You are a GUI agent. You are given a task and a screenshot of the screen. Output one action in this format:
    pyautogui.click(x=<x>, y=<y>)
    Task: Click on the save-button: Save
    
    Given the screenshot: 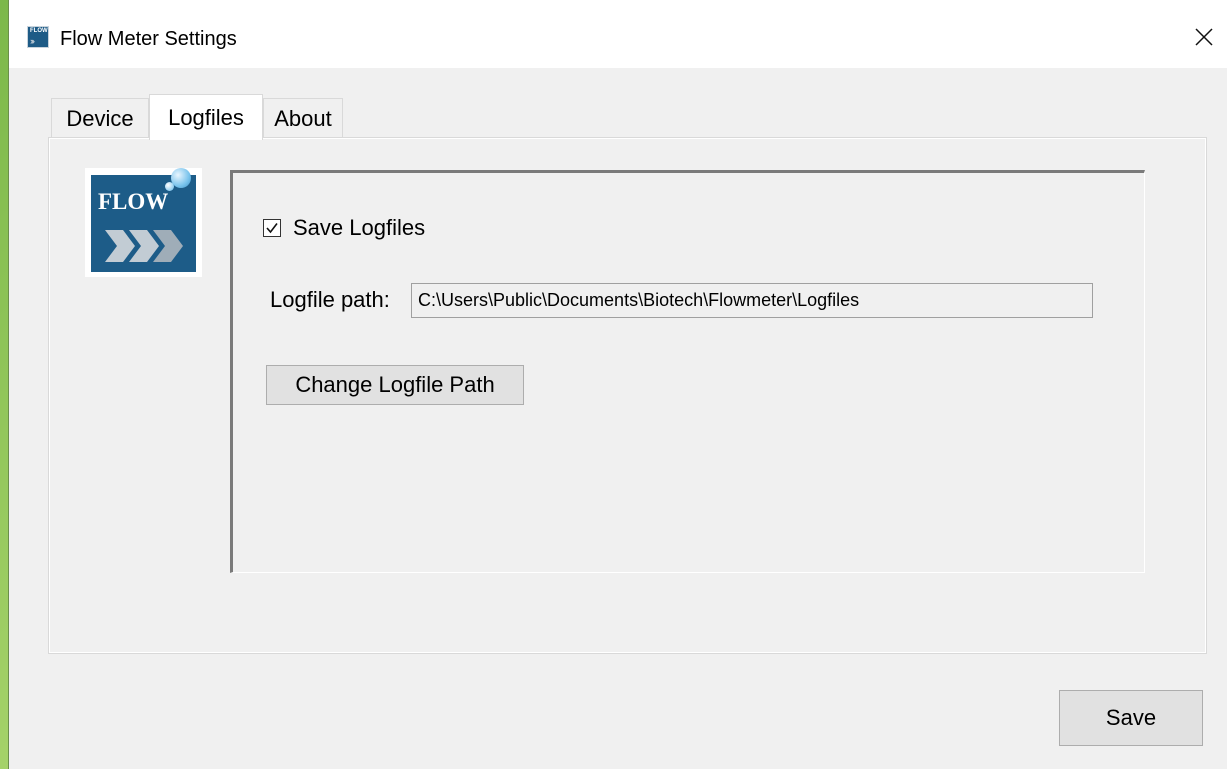 What is the action you would take?
    pyautogui.click(x=1131, y=718)
    